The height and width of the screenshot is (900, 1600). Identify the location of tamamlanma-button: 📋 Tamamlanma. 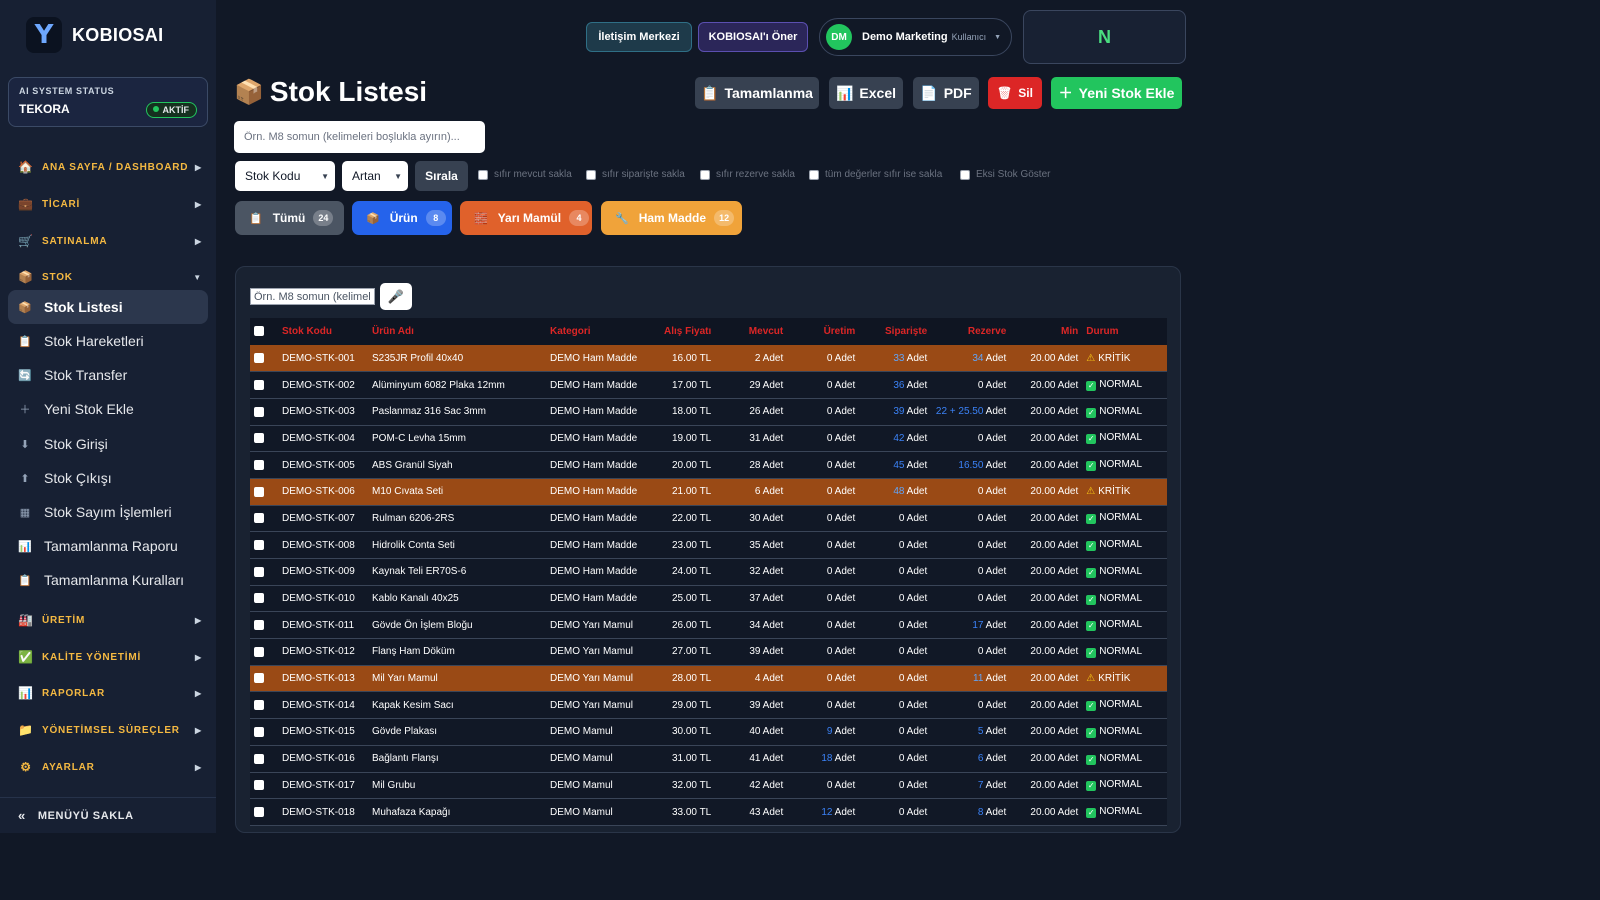
(757, 93).